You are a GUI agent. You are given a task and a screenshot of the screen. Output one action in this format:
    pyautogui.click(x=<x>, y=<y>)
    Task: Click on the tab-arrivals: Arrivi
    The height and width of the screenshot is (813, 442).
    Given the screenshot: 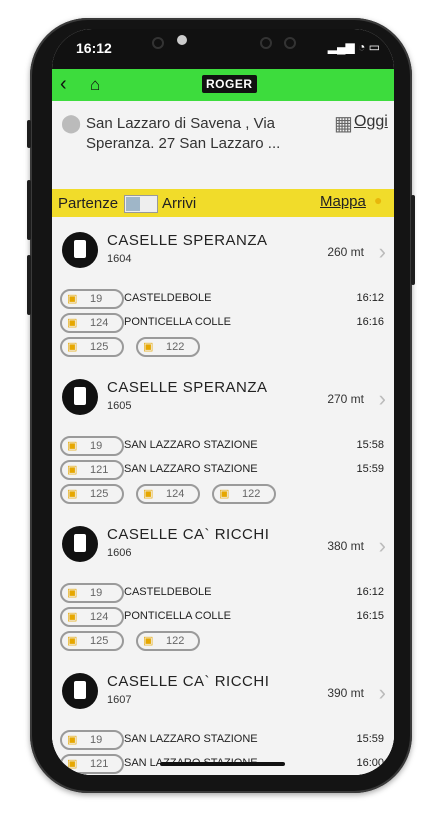 What is the action you would take?
    pyautogui.click(x=179, y=203)
    